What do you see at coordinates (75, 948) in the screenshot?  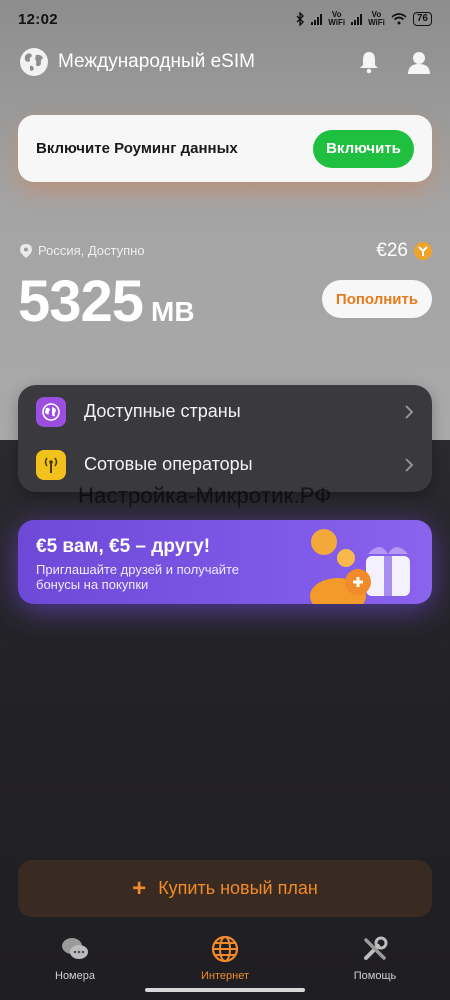 I see `chat-icon` at bounding box center [75, 948].